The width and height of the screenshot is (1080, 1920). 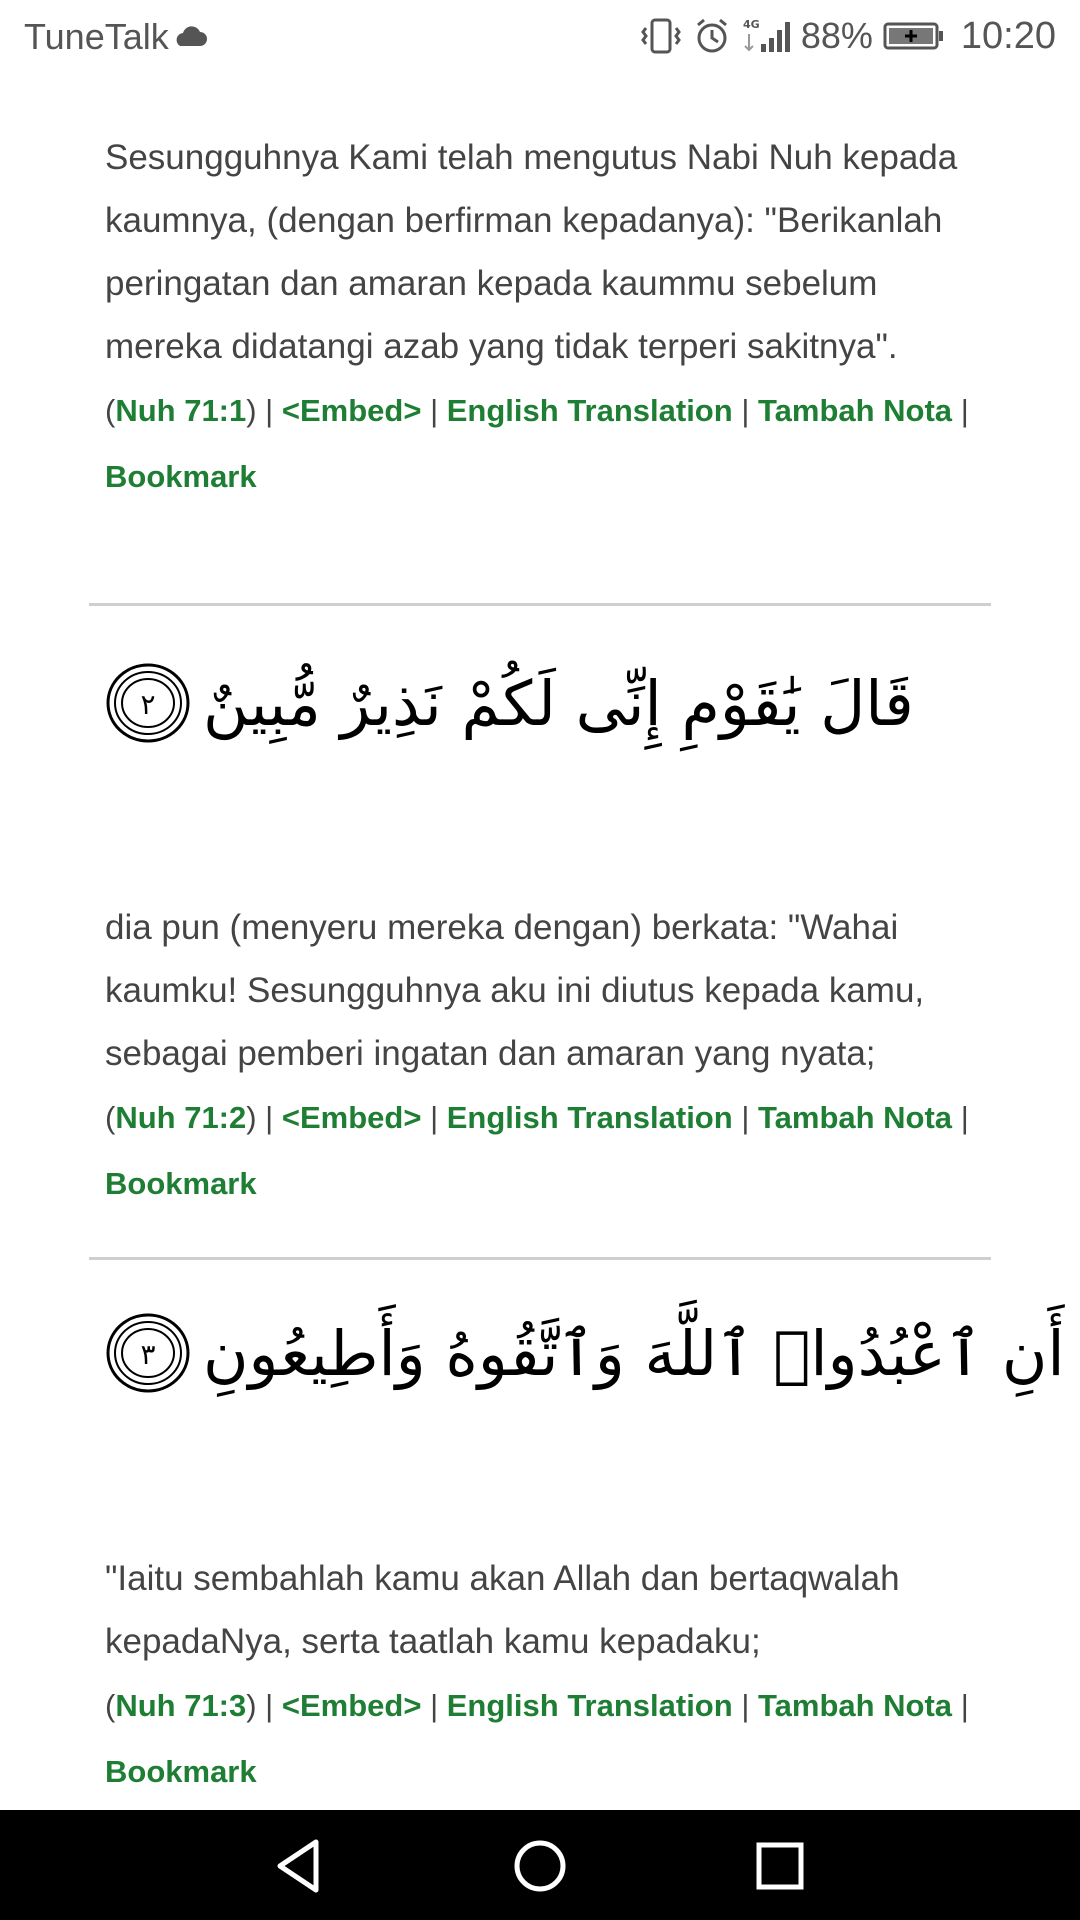 I want to click on verse-ref-link: Nuh 71:1, so click(x=180, y=410).